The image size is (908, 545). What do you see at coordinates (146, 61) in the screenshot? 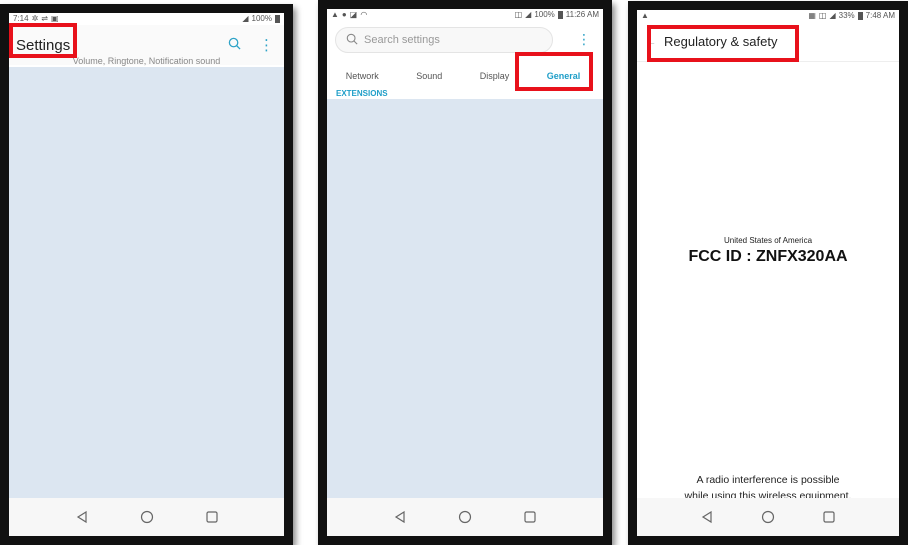
I see `settings-subtext: Volume, Ringtone, Notification sound` at bounding box center [146, 61].